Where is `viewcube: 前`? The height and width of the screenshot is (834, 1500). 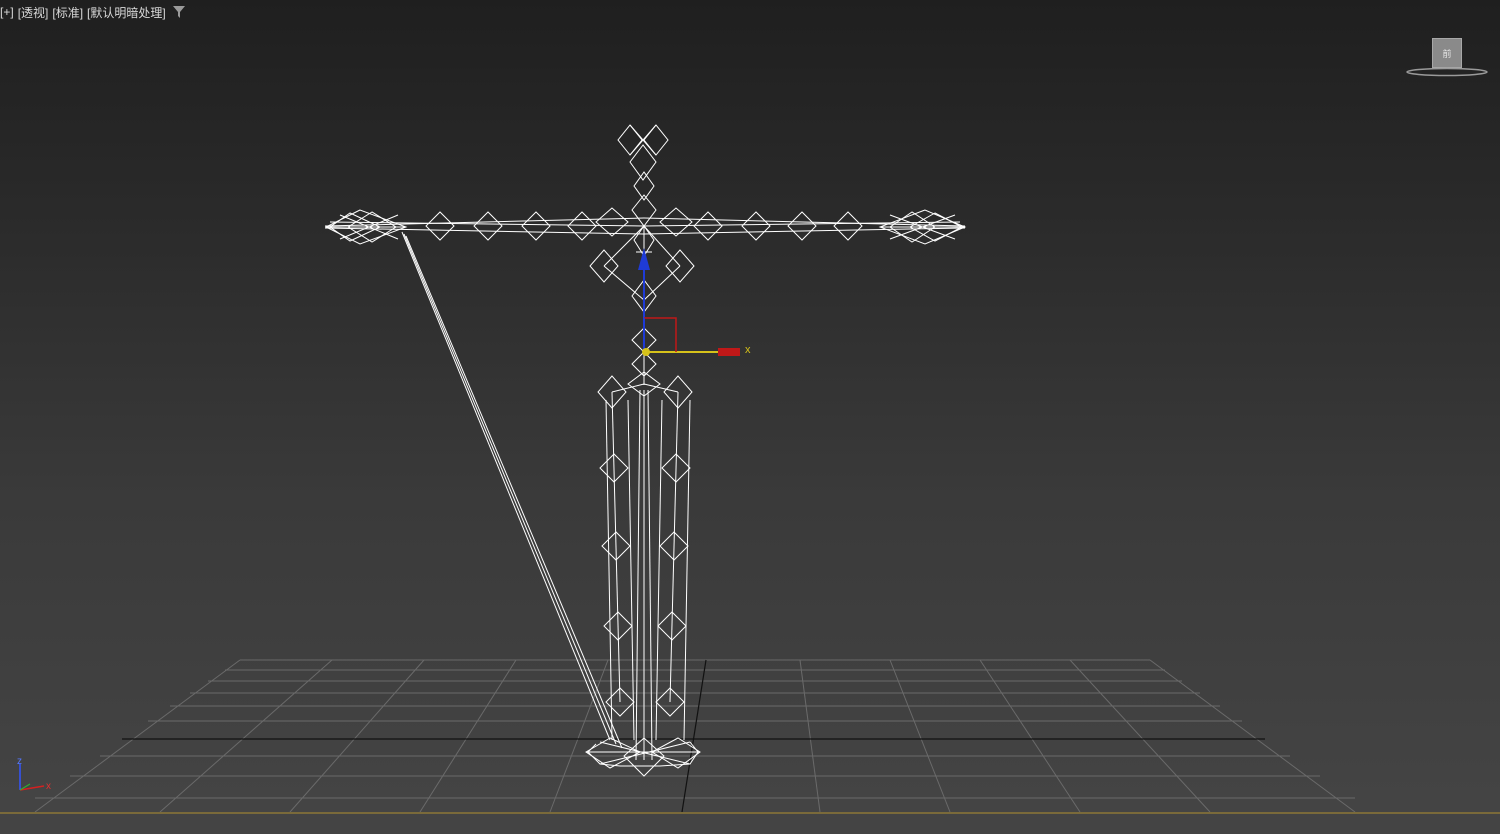
viewcube: 前 is located at coordinates (1446, 58).